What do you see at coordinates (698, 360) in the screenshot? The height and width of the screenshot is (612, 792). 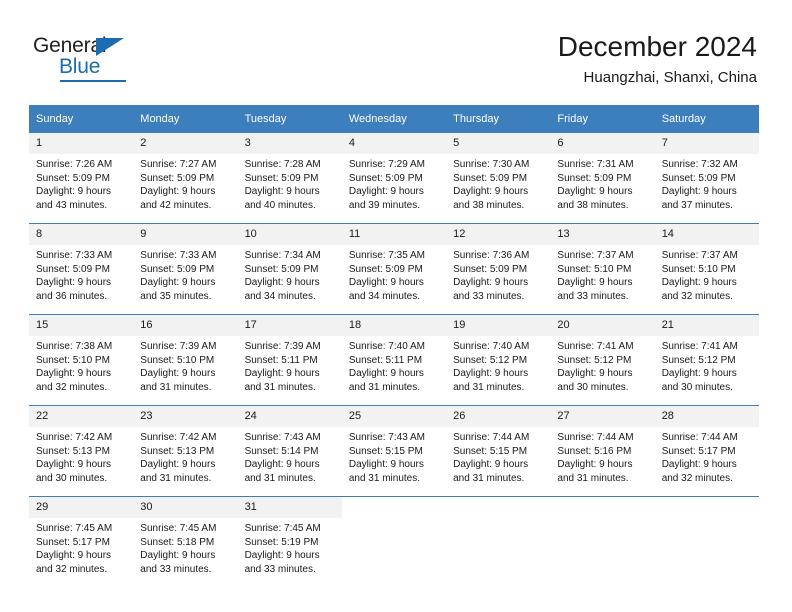 I see `sunset-text: Sunset: 5:12 PM` at bounding box center [698, 360].